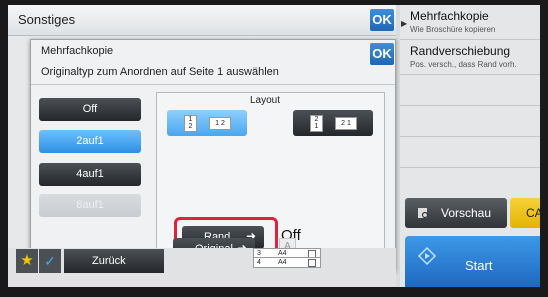 Image resolution: width=548 pixels, height=297 pixels. Describe the element at coordinates (50, 261) in the screenshot. I see `check-icon: ✓` at that location.